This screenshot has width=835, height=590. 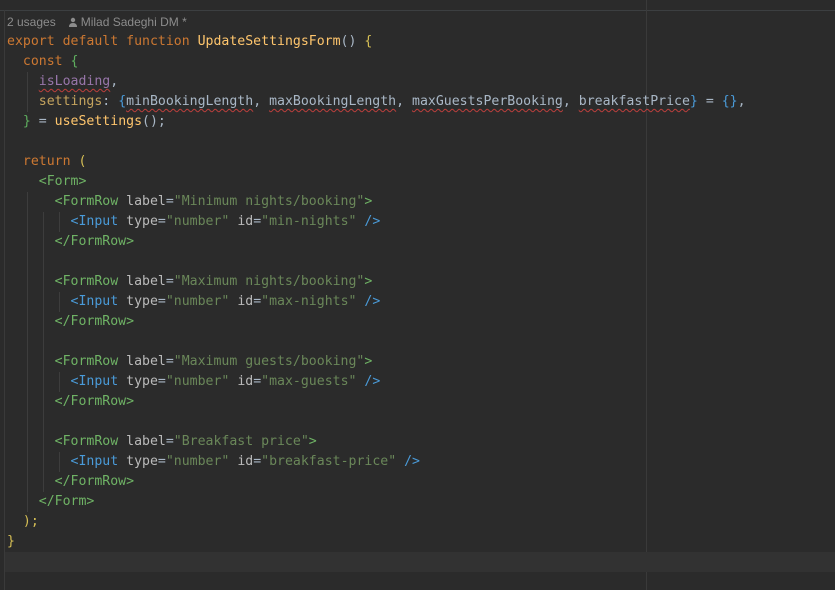 What do you see at coordinates (66, 501) in the screenshot?
I see `jsx-tag: </Form>` at bounding box center [66, 501].